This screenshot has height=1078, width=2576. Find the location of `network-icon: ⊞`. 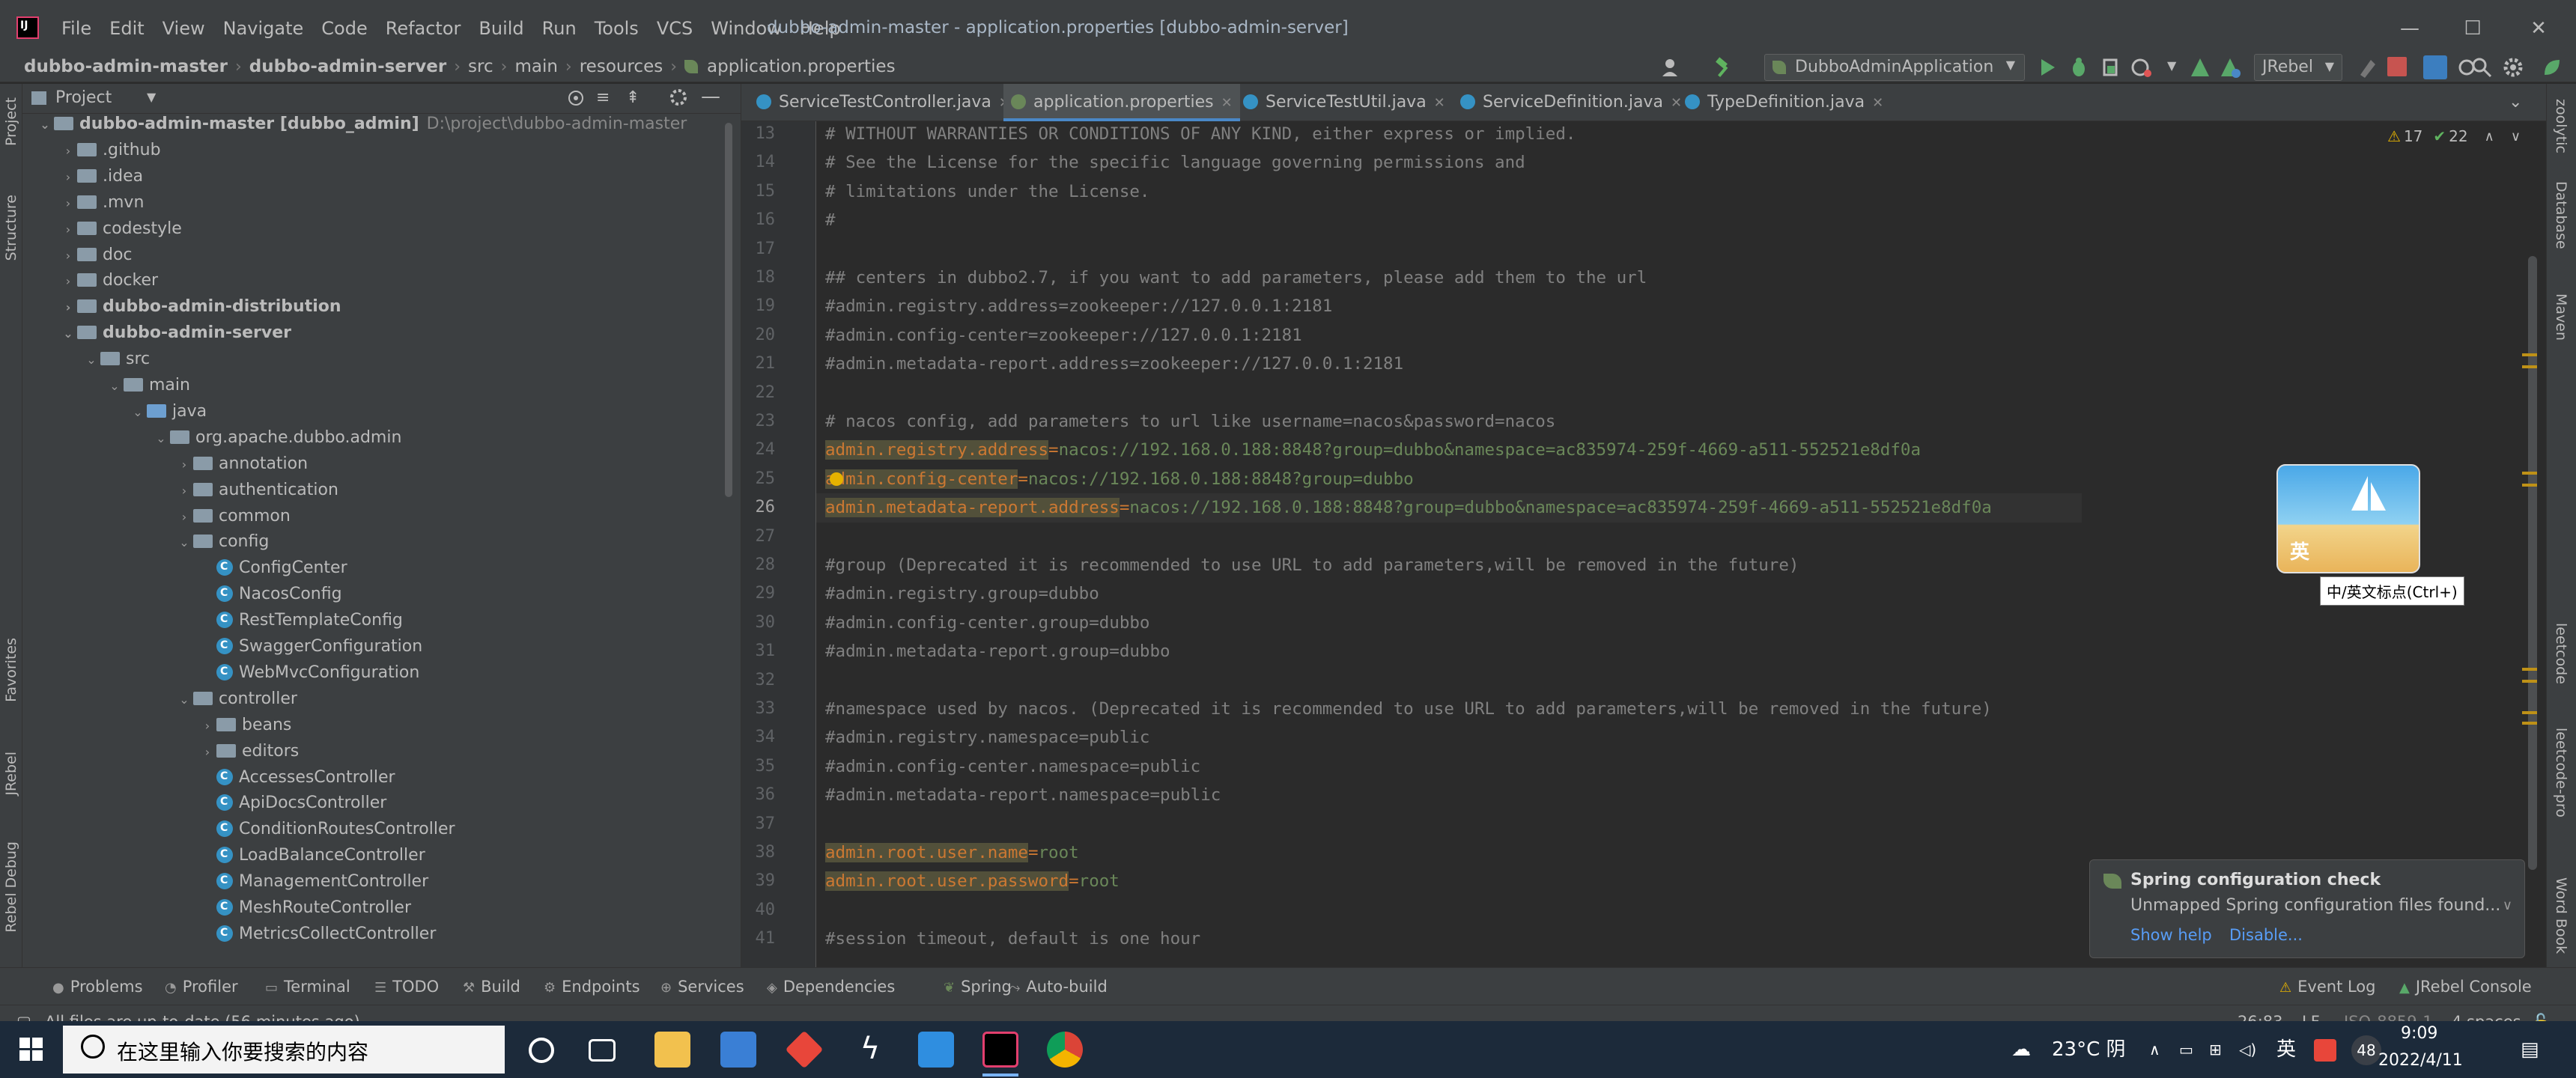

network-icon: ⊞ is located at coordinates (2215, 1049).